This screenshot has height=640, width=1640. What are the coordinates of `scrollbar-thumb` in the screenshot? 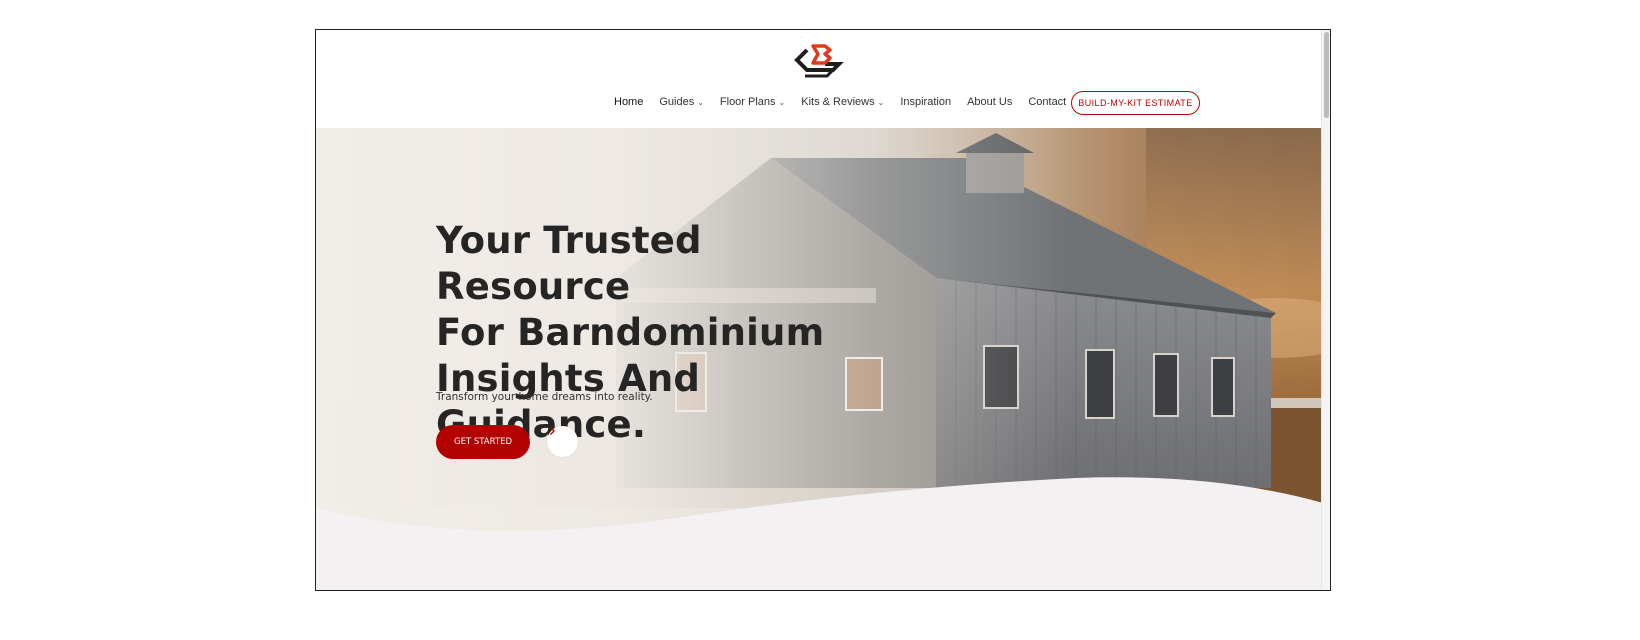 It's located at (1326, 75).